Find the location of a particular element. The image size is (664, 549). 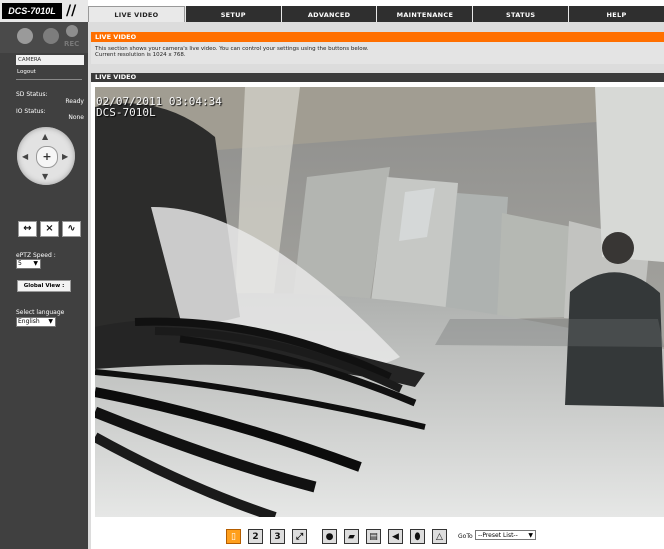

ptz-left-icon: ◀ is located at coordinates (25, 156).